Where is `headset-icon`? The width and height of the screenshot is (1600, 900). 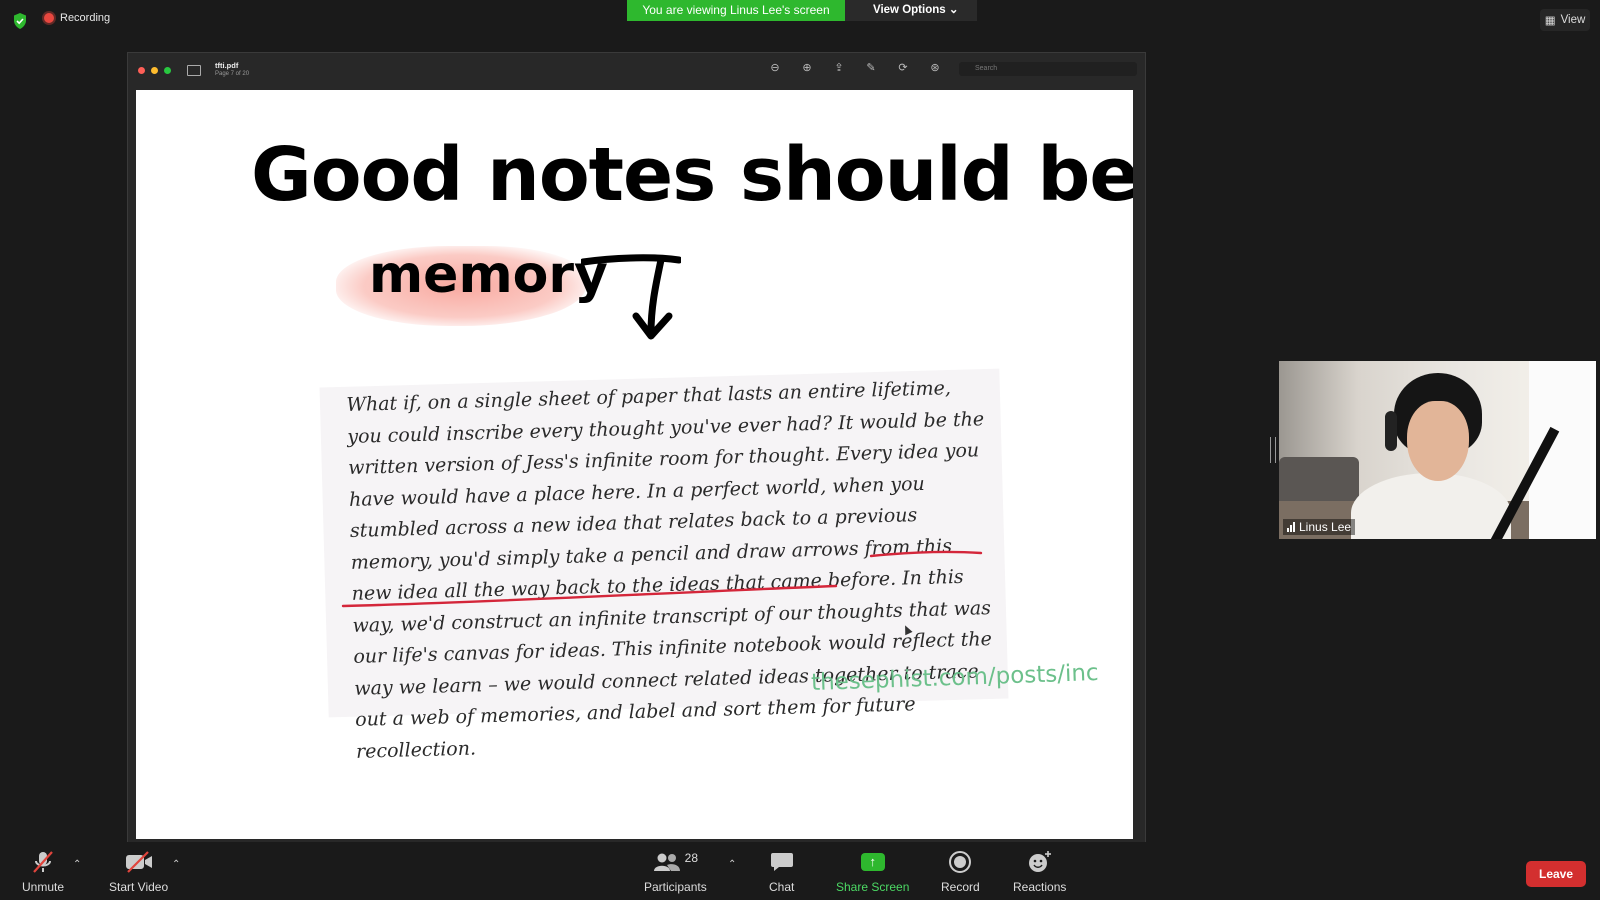
headset-icon is located at coordinates (1391, 431).